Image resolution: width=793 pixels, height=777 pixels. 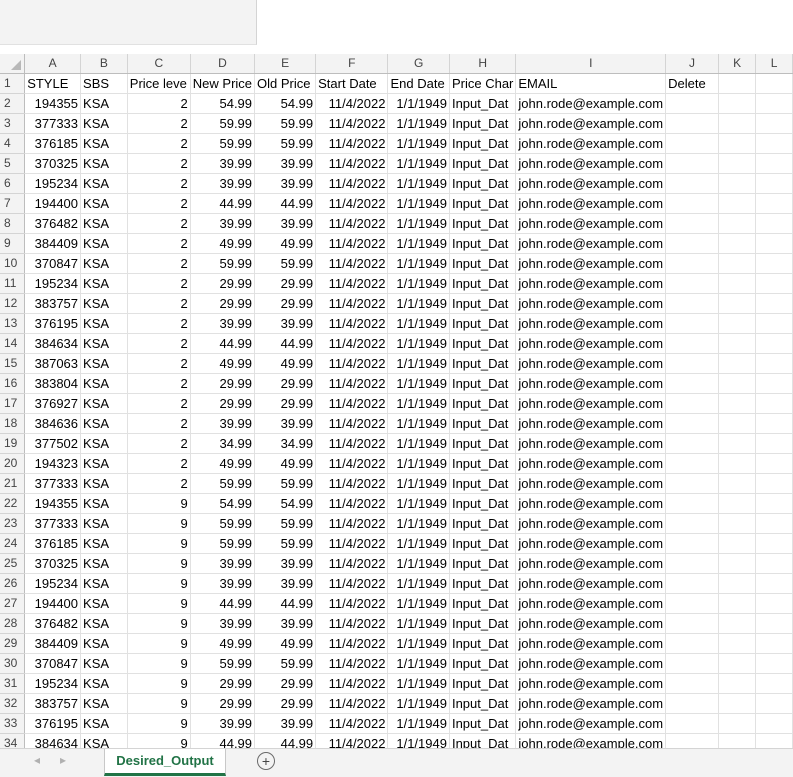 I want to click on cell: 383757, so click(x=53, y=303).